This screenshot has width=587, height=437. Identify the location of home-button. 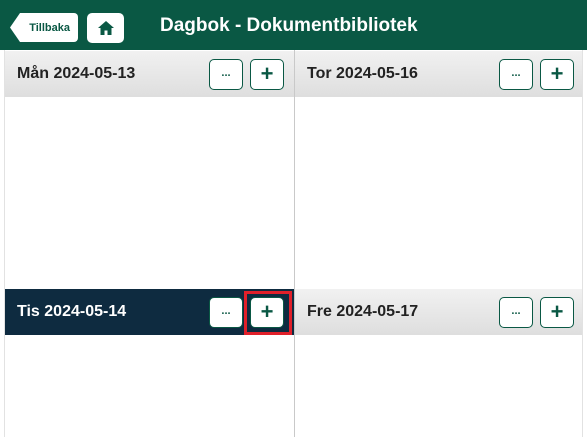
(105, 28).